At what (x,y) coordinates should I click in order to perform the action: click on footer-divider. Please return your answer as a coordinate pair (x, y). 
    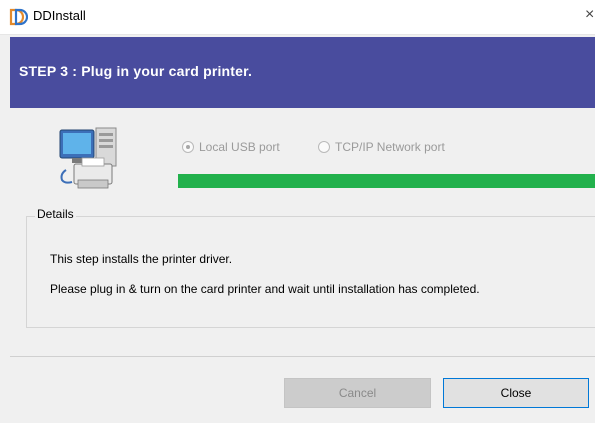
    Looking at the image, I should click on (302, 356).